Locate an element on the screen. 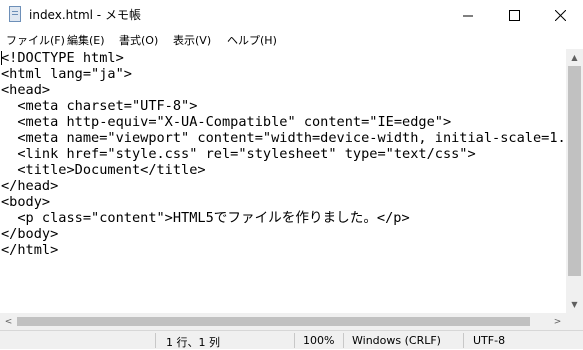 This screenshot has height=350, width=583. status-bar: 1 行、1 列 100% Windows (CRLF) UTF-8 is located at coordinates (291, 339).